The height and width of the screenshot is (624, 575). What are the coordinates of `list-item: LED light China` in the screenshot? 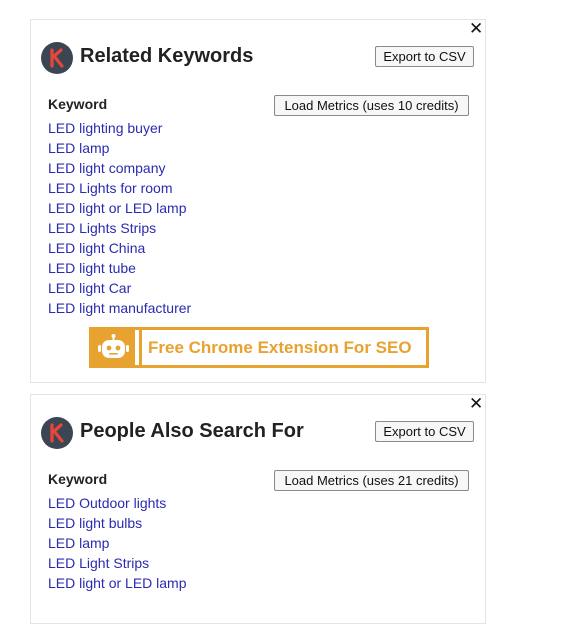 It's located at (119, 250).